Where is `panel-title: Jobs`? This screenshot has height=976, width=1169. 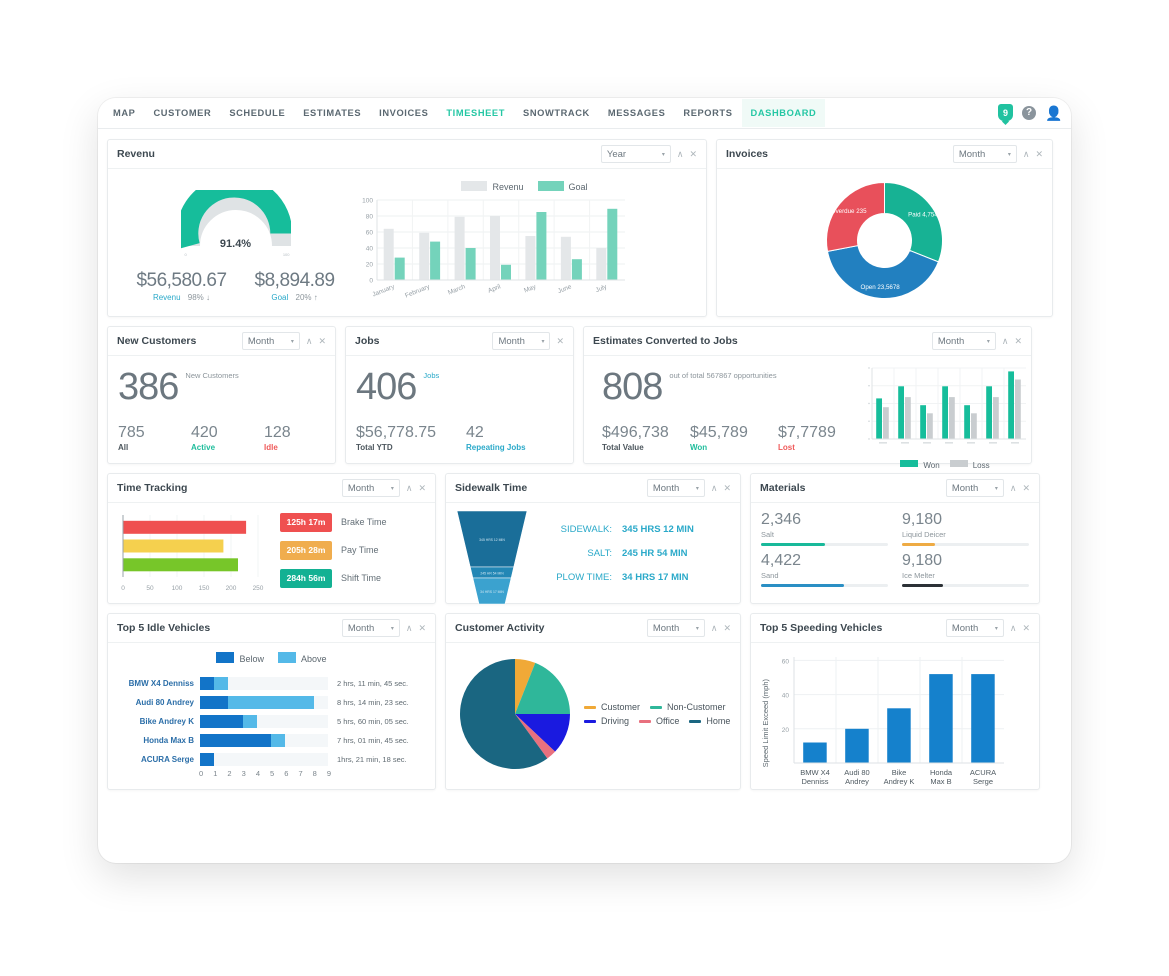 panel-title: Jobs is located at coordinates (367, 341).